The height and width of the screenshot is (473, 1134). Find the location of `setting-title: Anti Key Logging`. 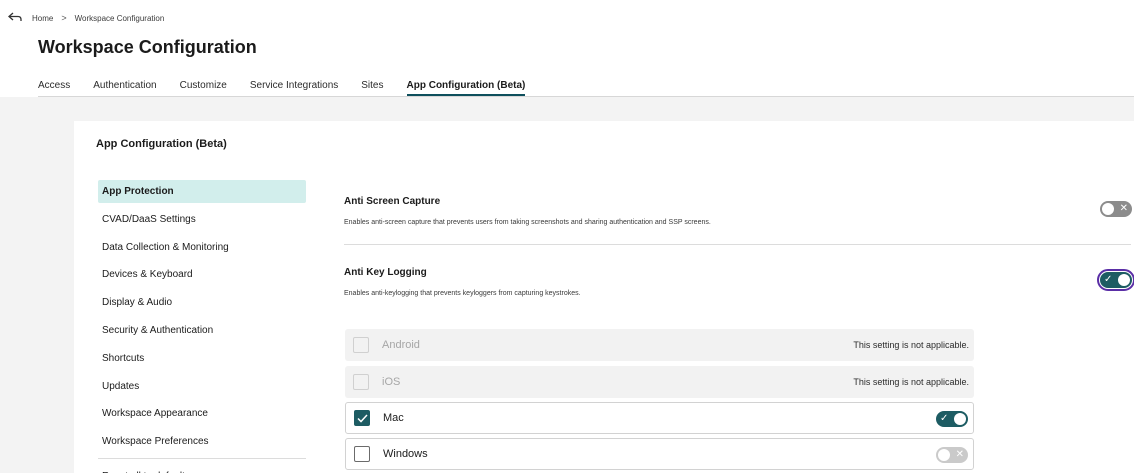

setting-title: Anti Key Logging is located at coordinates (385, 272).